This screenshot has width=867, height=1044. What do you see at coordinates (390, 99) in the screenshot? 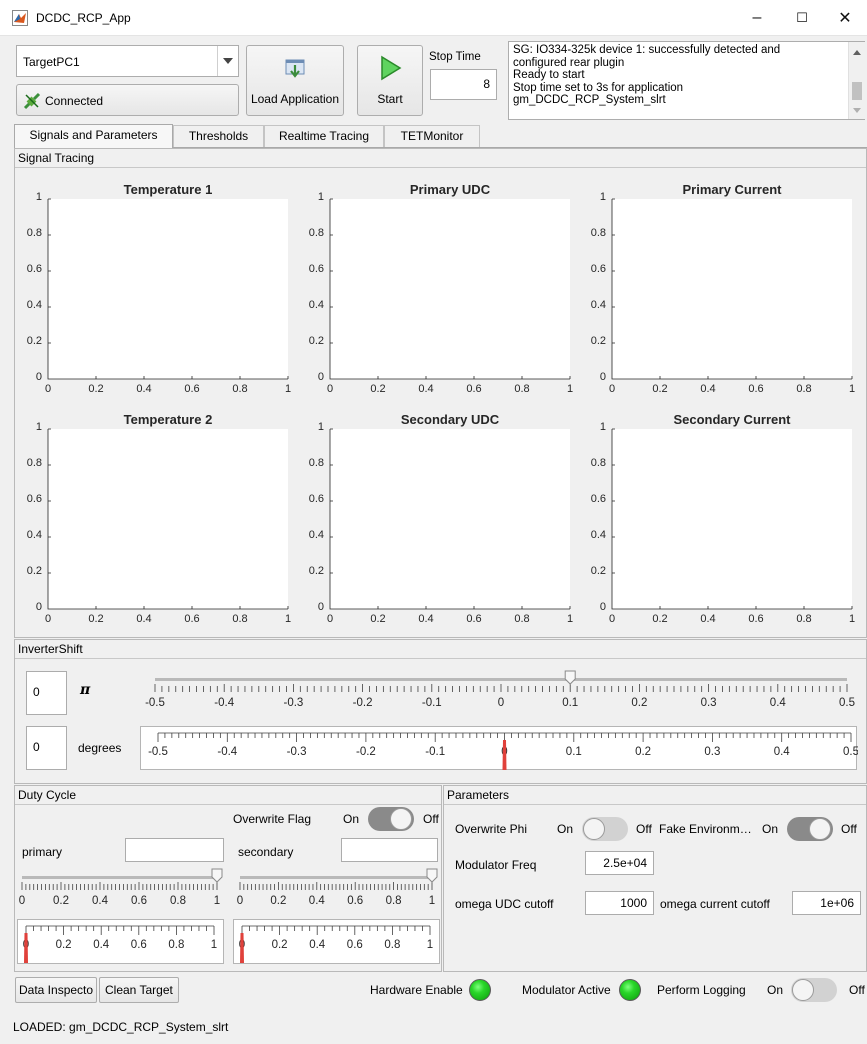
I see `start-label: Start` at bounding box center [390, 99].